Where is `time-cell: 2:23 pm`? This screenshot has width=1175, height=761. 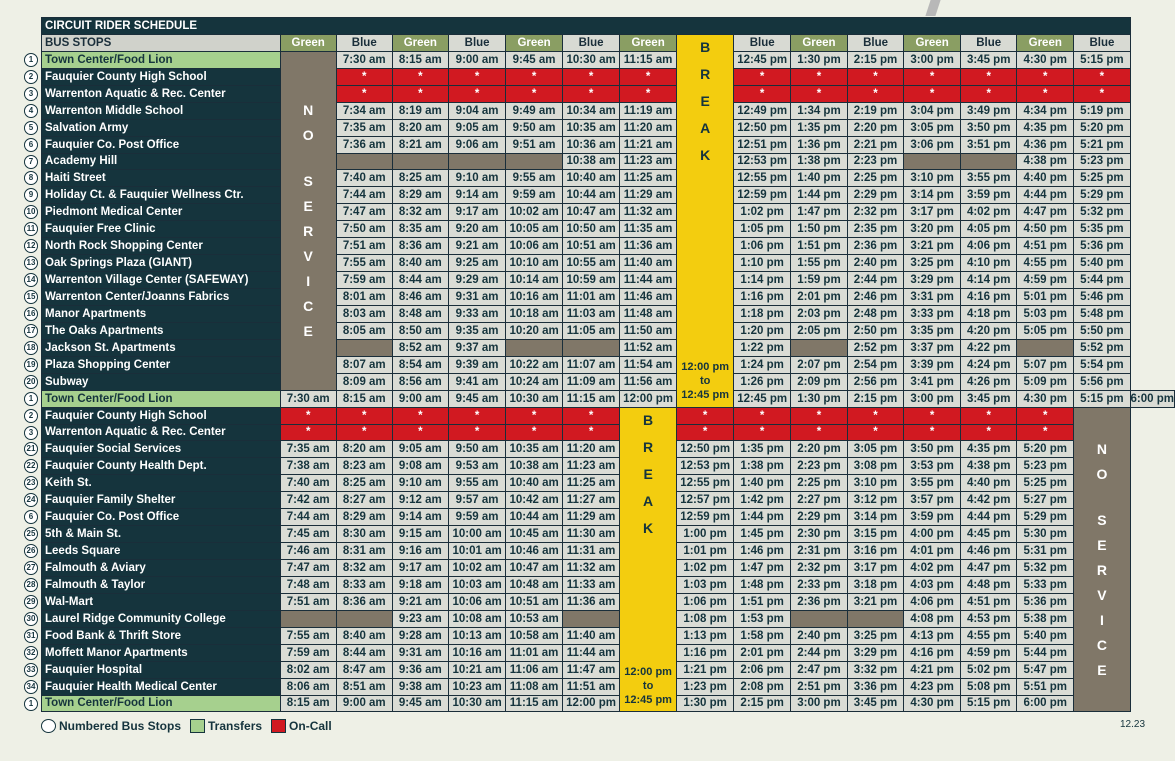 time-cell: 2:23 pm is located at coordinates (818, 466).